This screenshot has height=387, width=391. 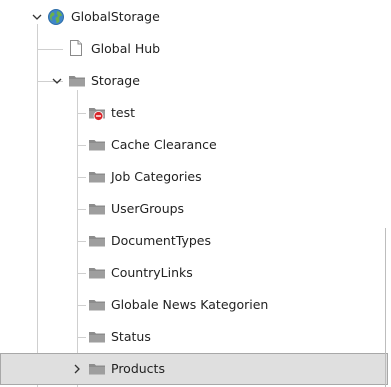 I want to click on tree-node-cache-clearance: Cache Clearance, so click(x=194, y=145).